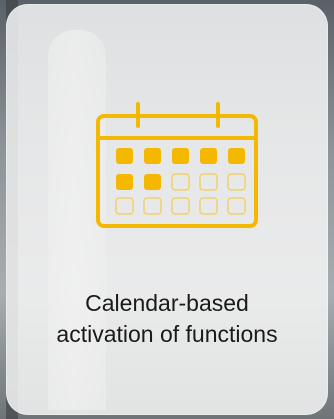  What do you see at coordinates (167, 303) in the screenshot?
I see `card-title-line1: Calendar-based` at bounding box center [167, 303].